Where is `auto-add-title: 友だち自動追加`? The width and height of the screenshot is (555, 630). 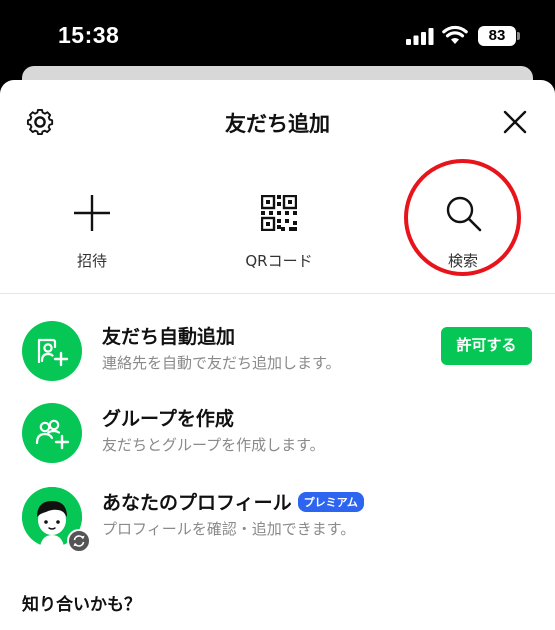
auto-add-title: 友だち自動追加 is located at coordinates (169, 337).